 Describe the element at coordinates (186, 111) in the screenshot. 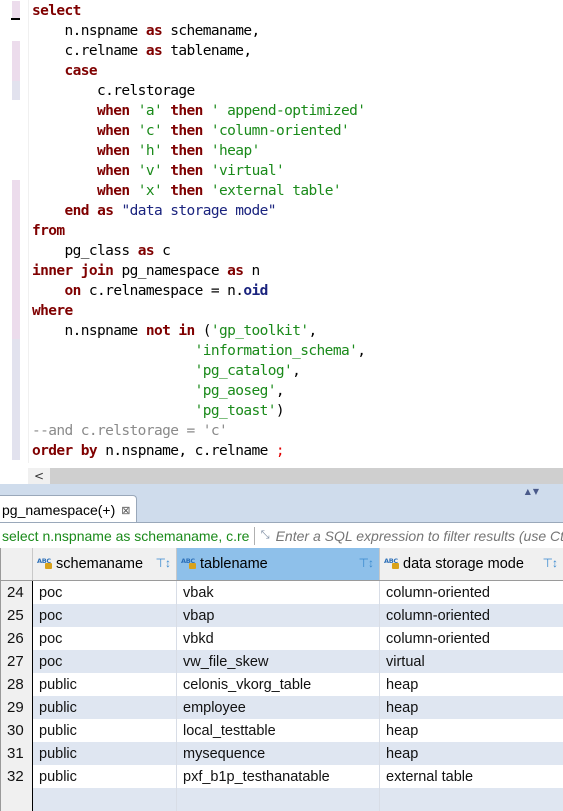

I see `sql-keyword: then` at that location.